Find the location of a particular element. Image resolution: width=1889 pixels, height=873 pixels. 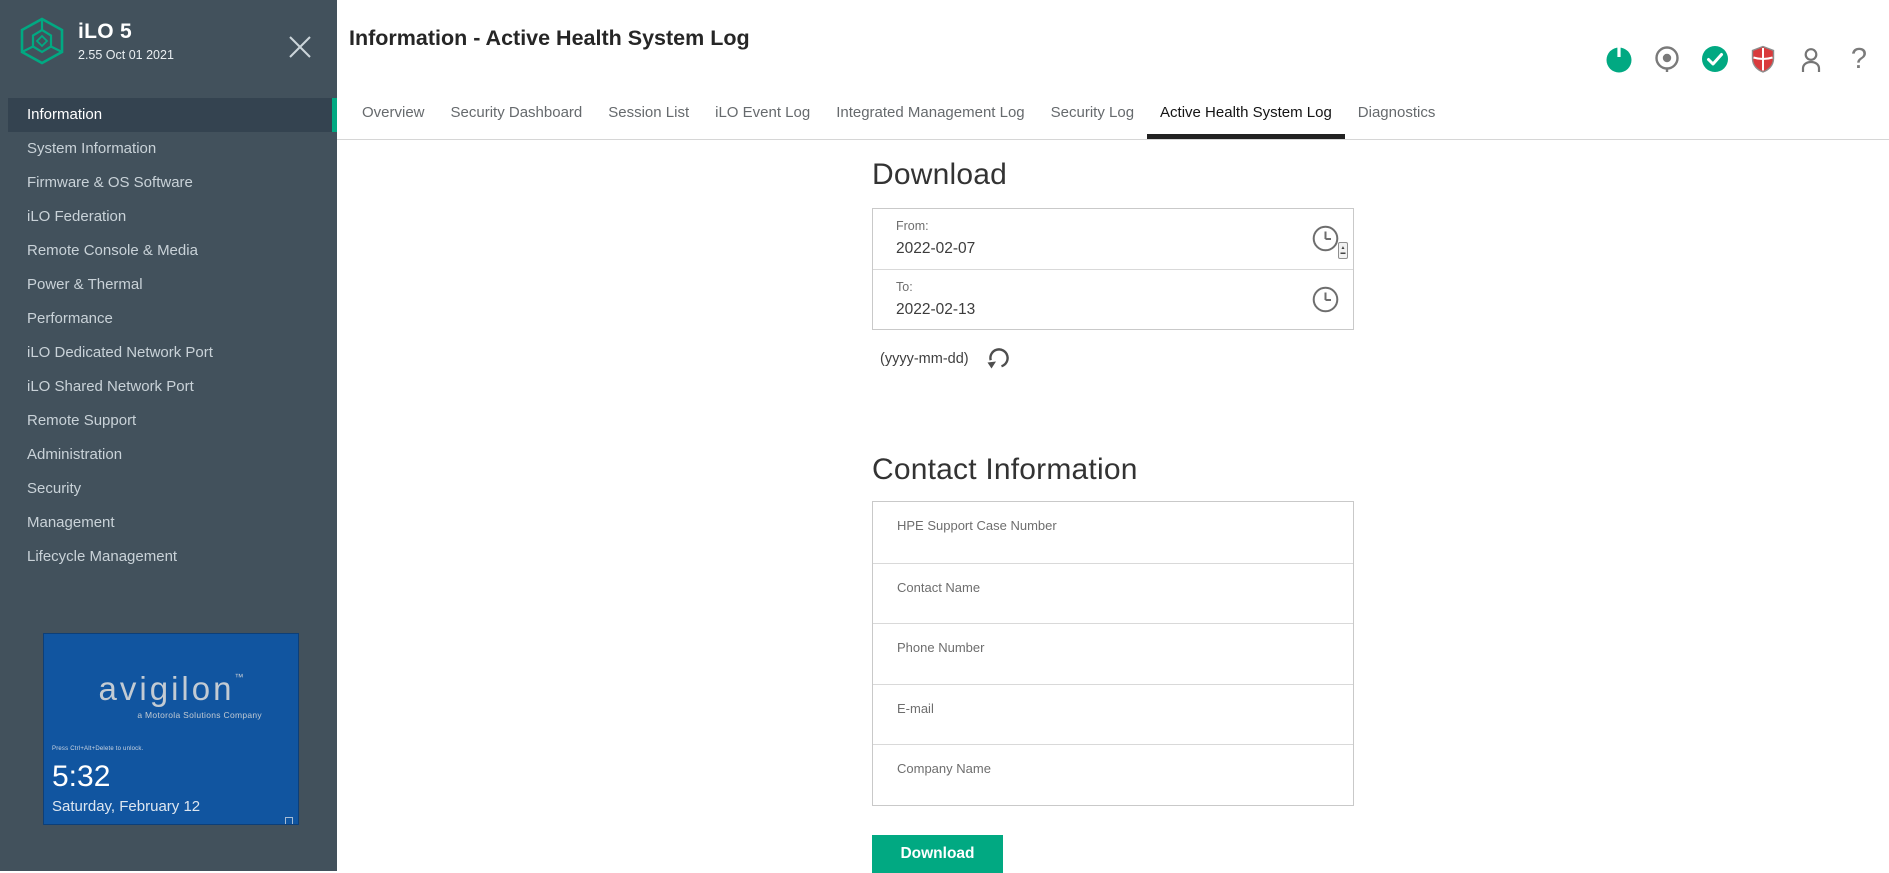

date-spinner-icon: ▲ ▬ is located at coordinates (1343, 250).